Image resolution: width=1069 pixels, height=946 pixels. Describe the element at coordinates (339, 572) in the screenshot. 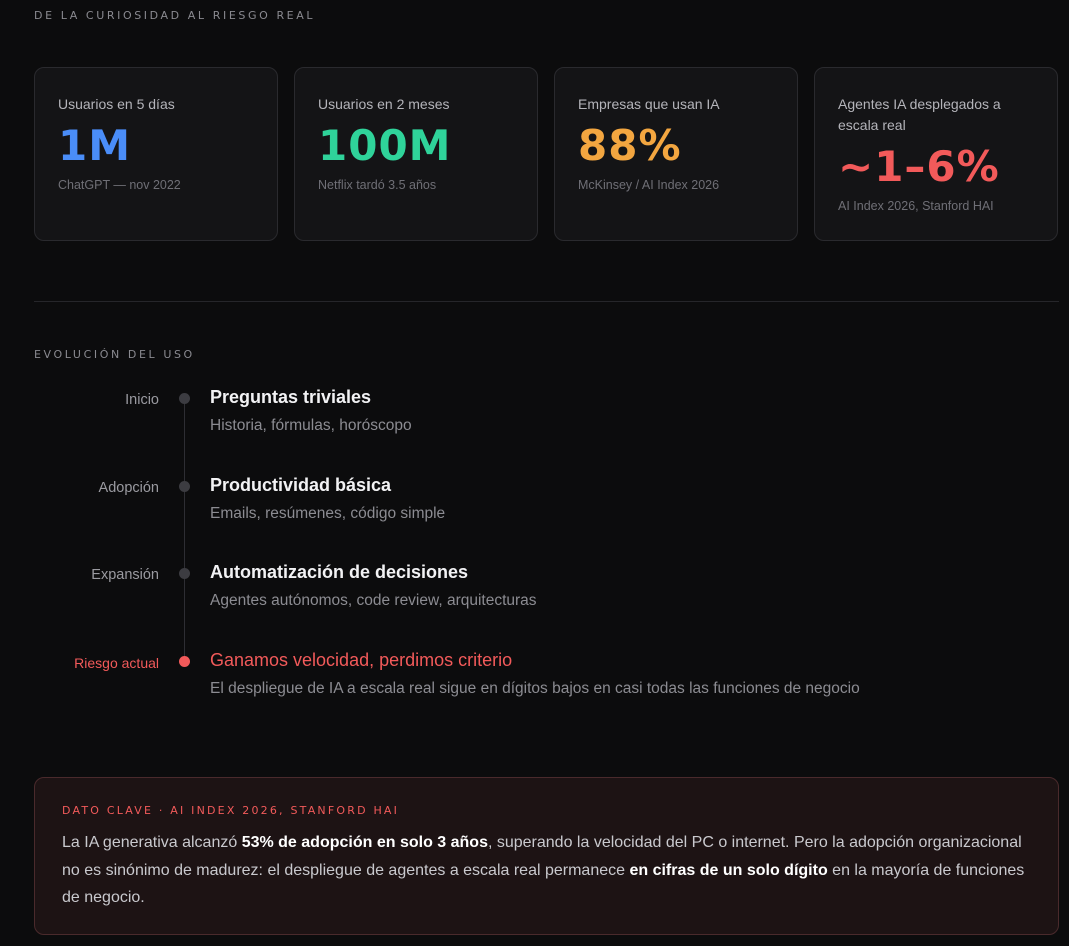

I see `timeline-title: Automatización de decisiones` at that location.